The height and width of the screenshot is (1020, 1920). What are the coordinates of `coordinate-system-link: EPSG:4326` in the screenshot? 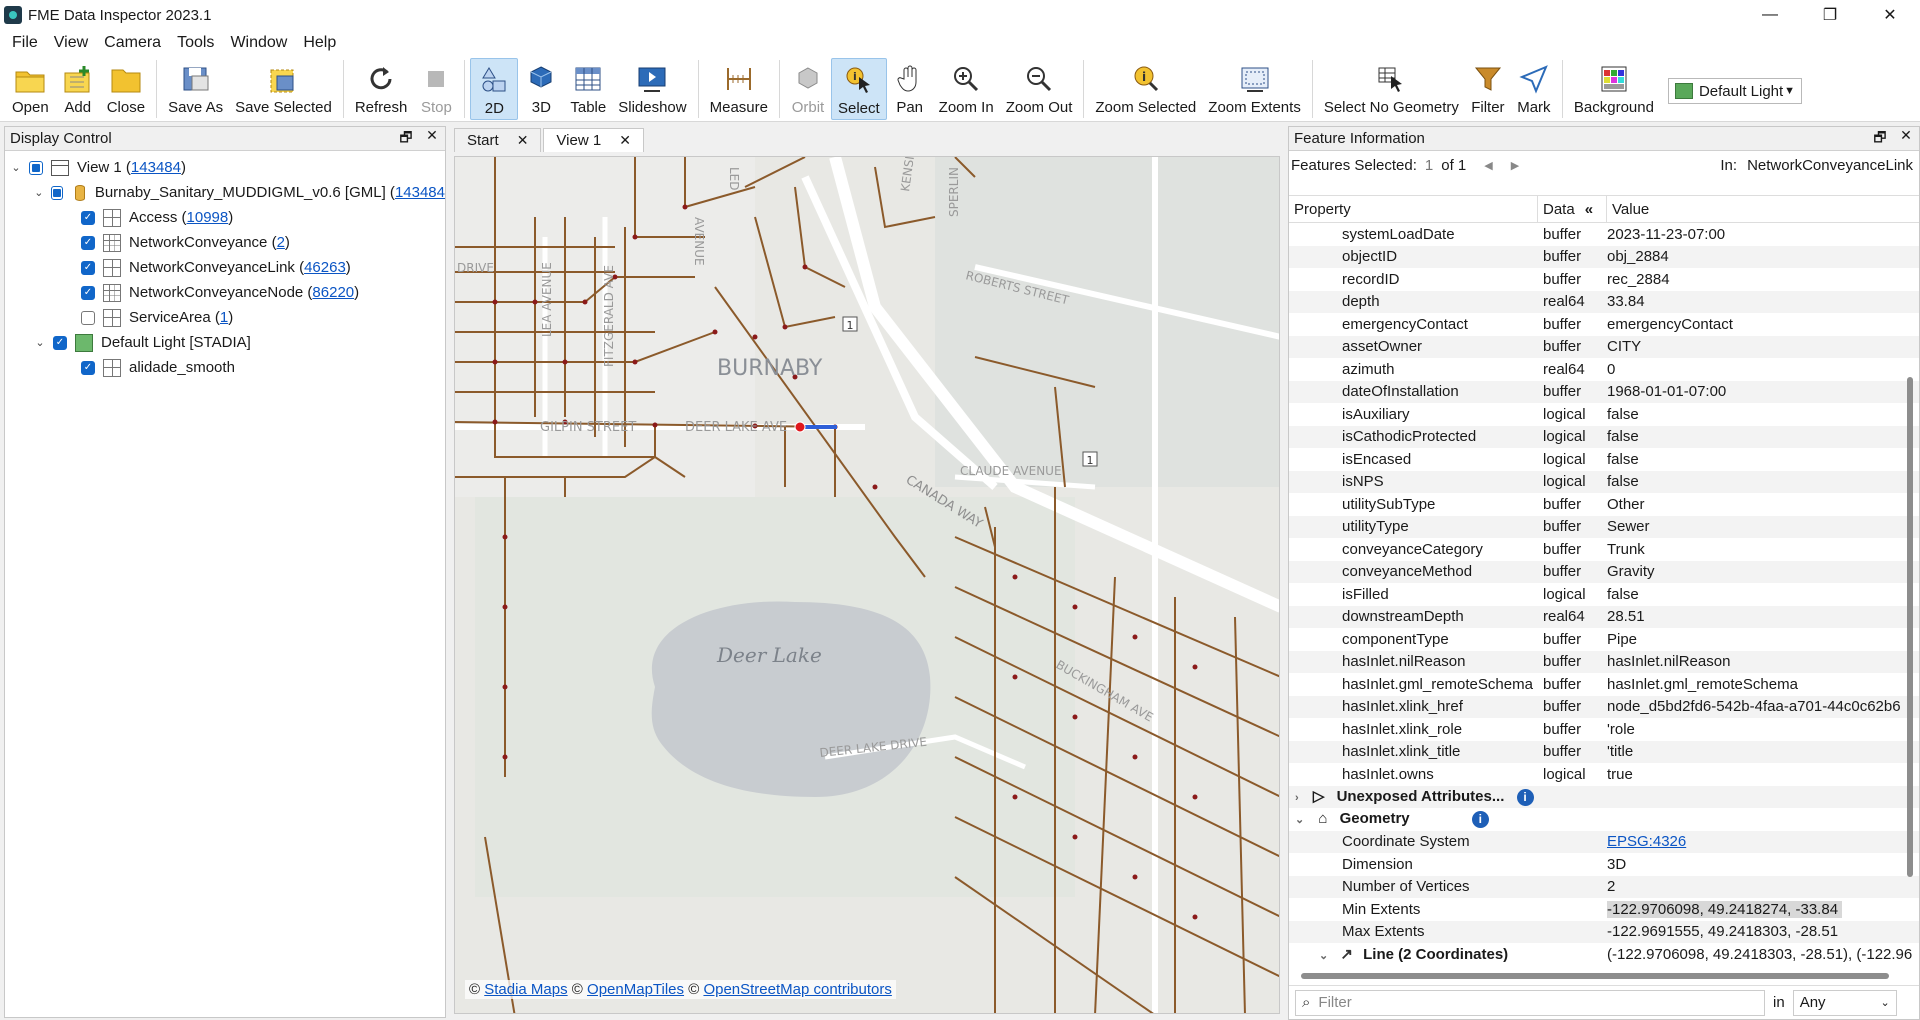 It's located at (1763, 841).